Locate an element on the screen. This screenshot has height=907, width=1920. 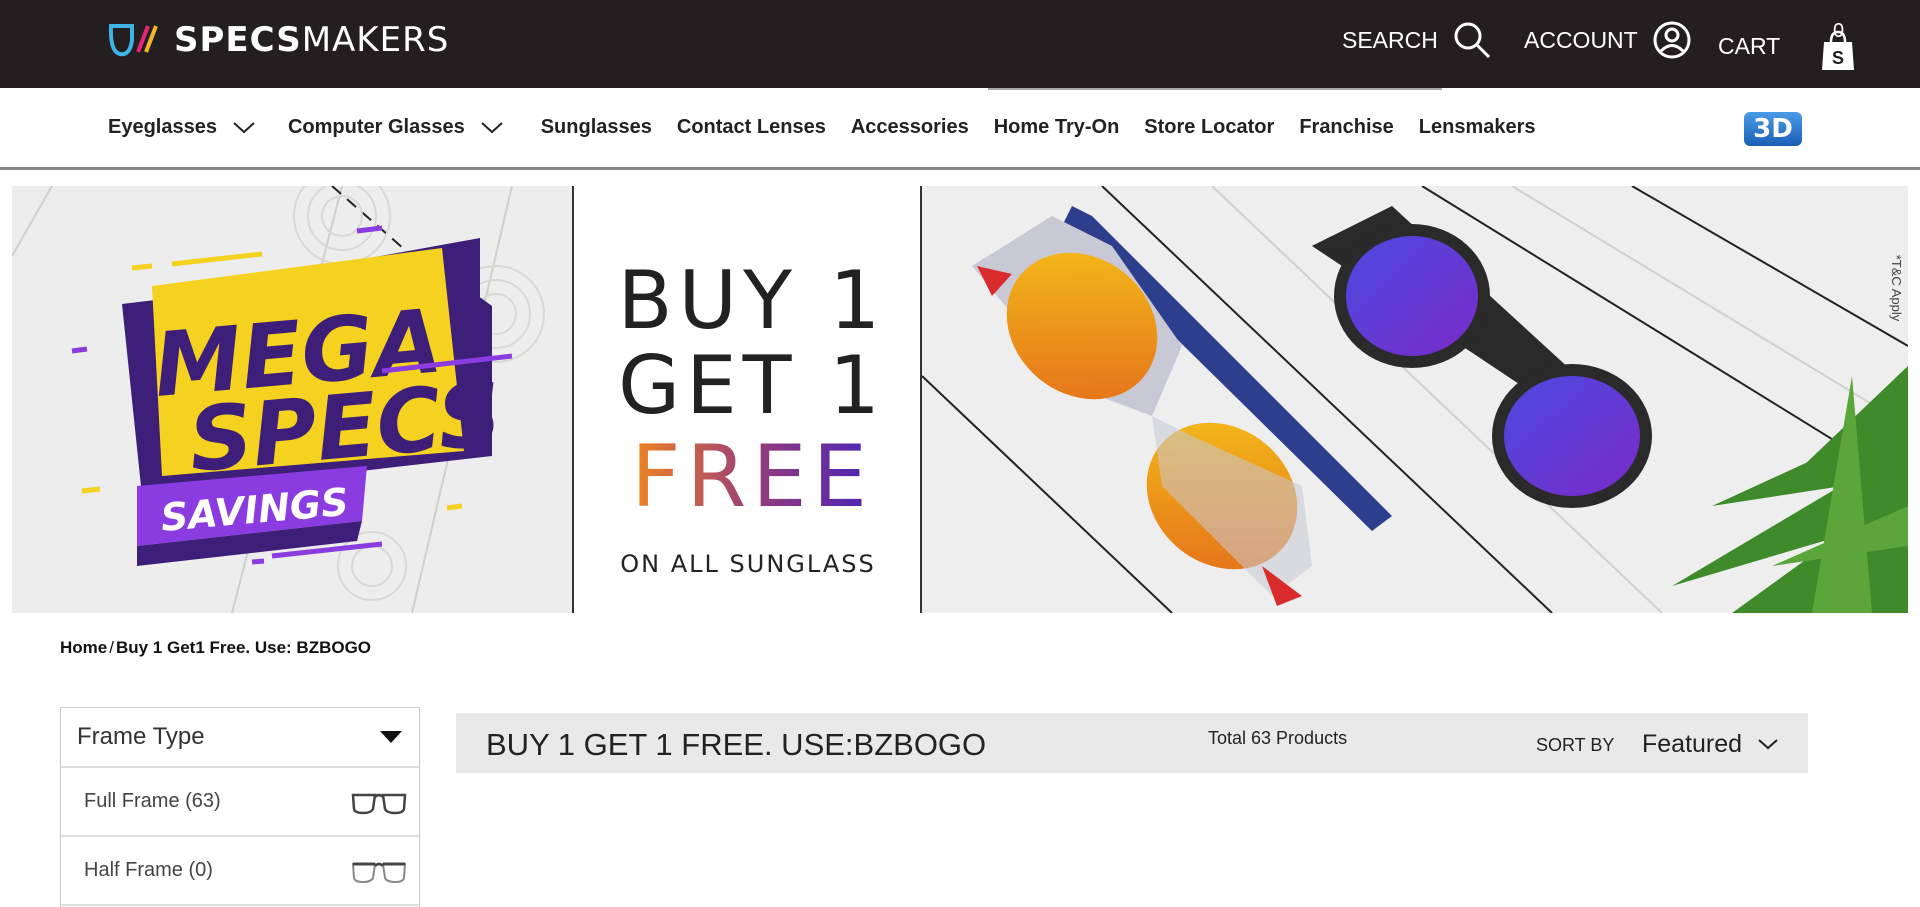
sort-by-label: SORT BY is located at coordinates (1575, 745).